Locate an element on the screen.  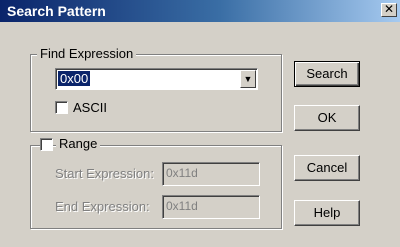
end-expression-field: 0x11d is located at coordinates (211, 207).